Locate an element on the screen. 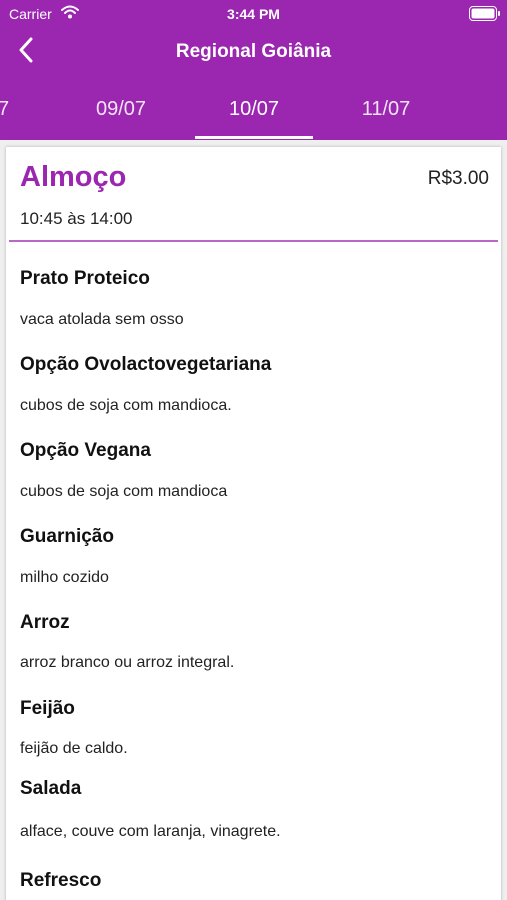 Image resolution: width=507 pixels, height=900 pixels. menu-item-value: cubos de soja com mandioca is located at coordinates (124, 491).